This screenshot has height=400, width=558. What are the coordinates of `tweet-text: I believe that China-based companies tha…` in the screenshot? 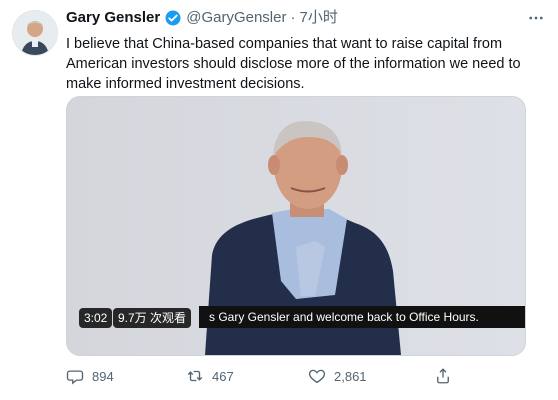 It's located at (293, 64).